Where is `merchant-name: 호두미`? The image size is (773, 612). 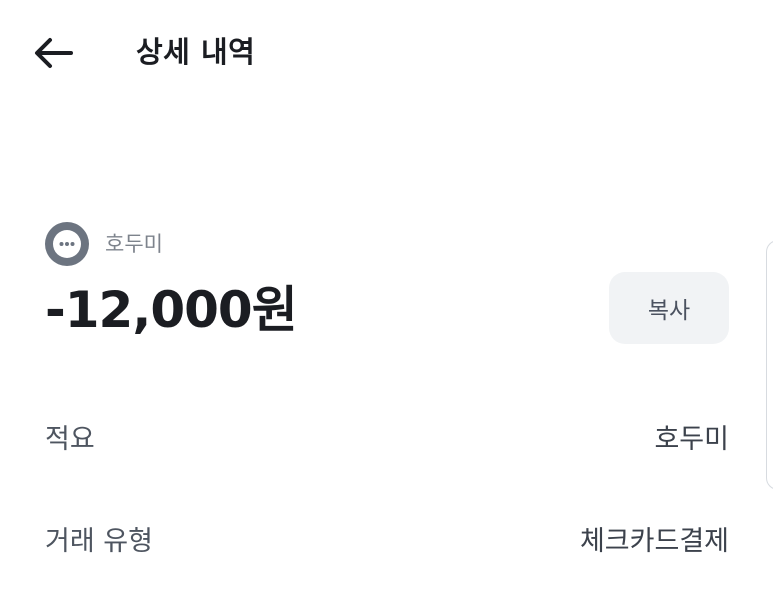
merchant-name: 호두미 is located at coordinates (134, 244).